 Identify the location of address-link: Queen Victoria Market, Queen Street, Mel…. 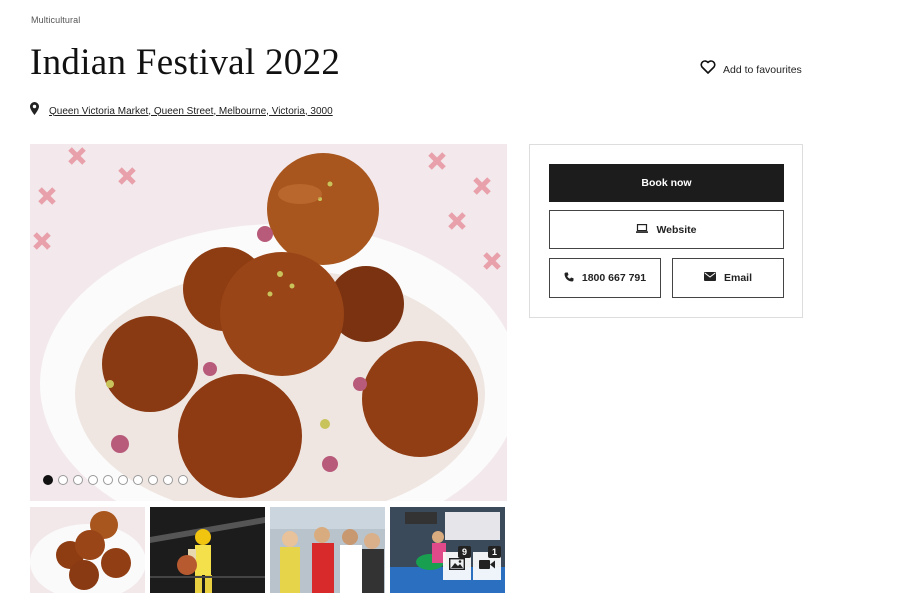
(191, 111).